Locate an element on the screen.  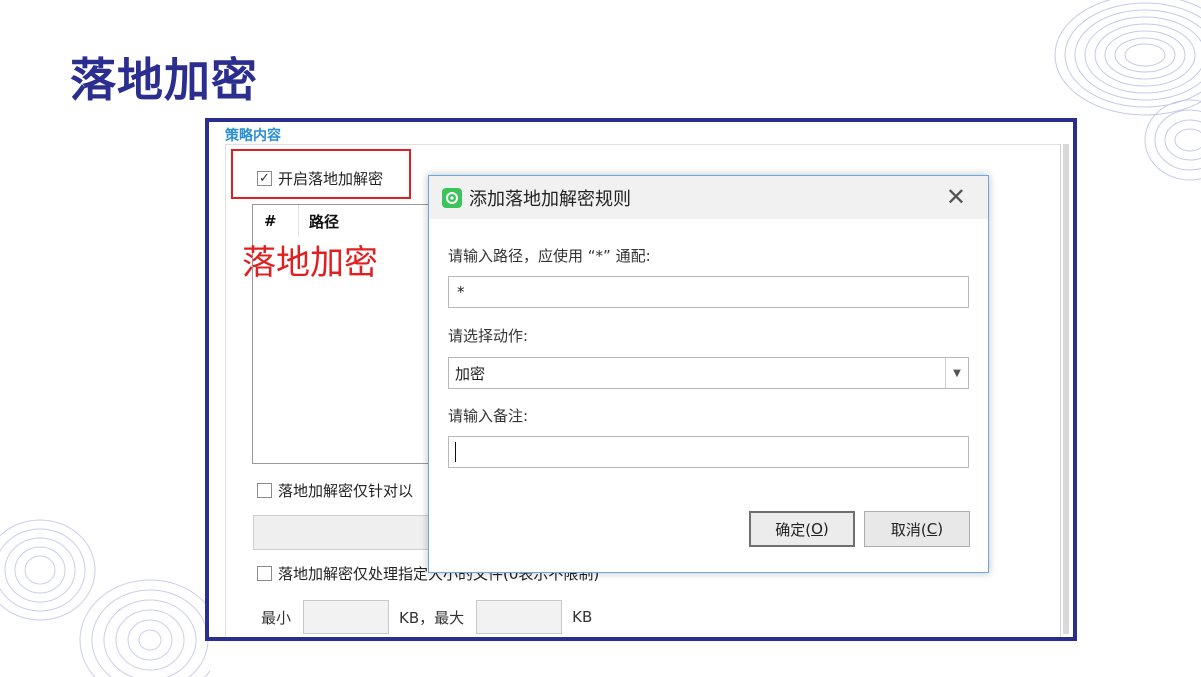
cancel-button-key: C is located at coordinates (932, 529).